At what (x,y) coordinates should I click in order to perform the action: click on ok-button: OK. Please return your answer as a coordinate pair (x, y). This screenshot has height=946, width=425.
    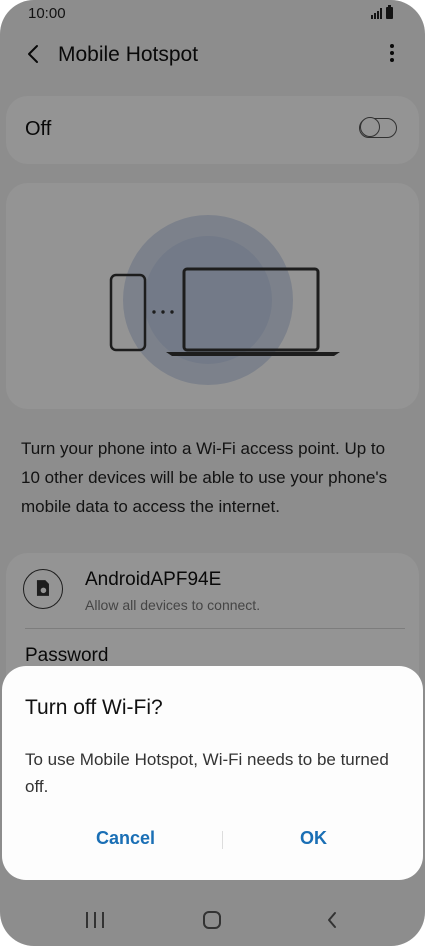
    Looking at the image, I should click on (313, 838).